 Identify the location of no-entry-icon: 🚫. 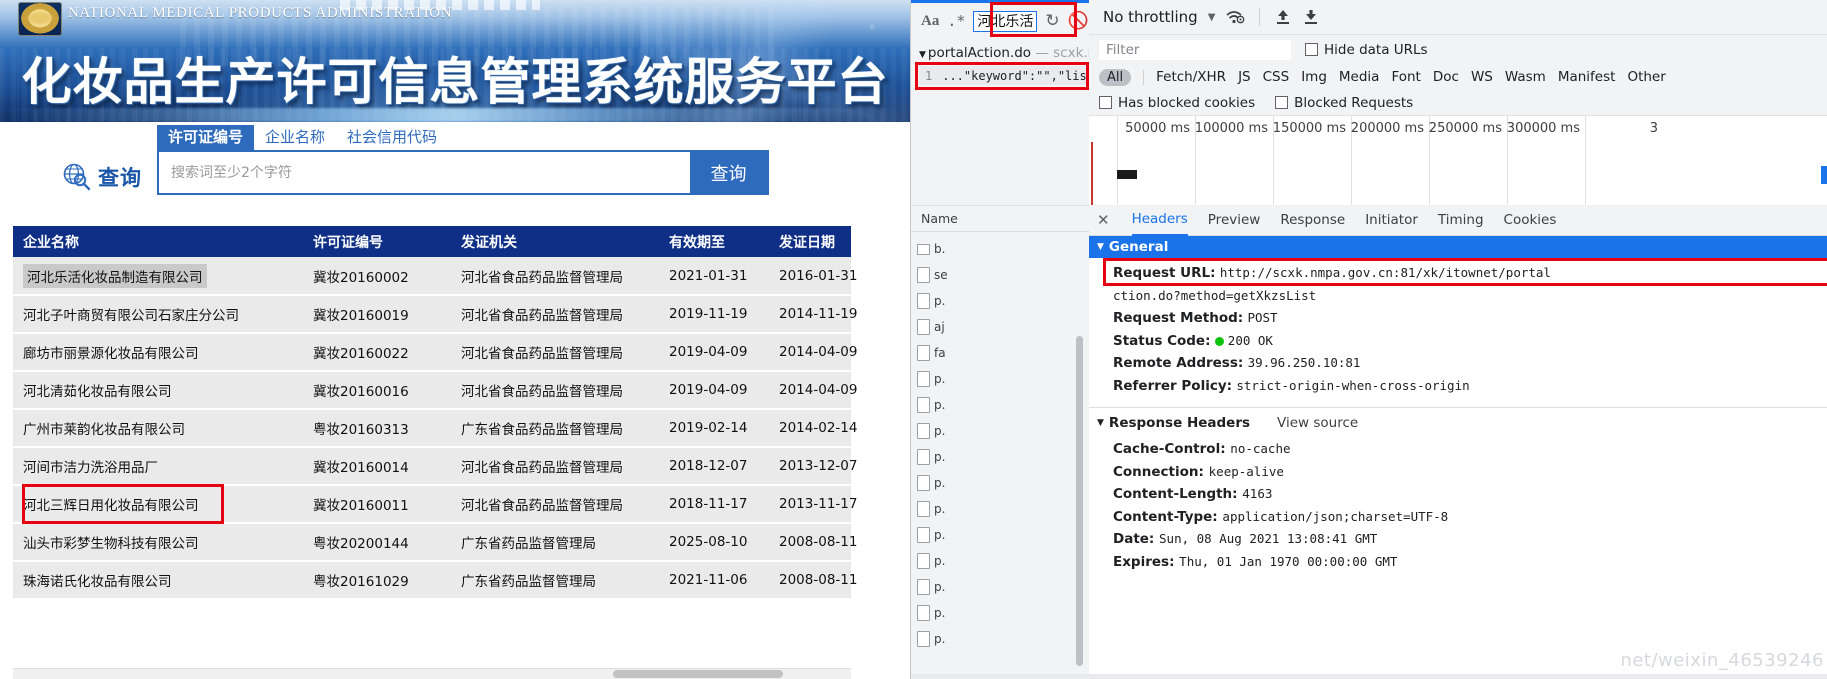
(1078, 21).